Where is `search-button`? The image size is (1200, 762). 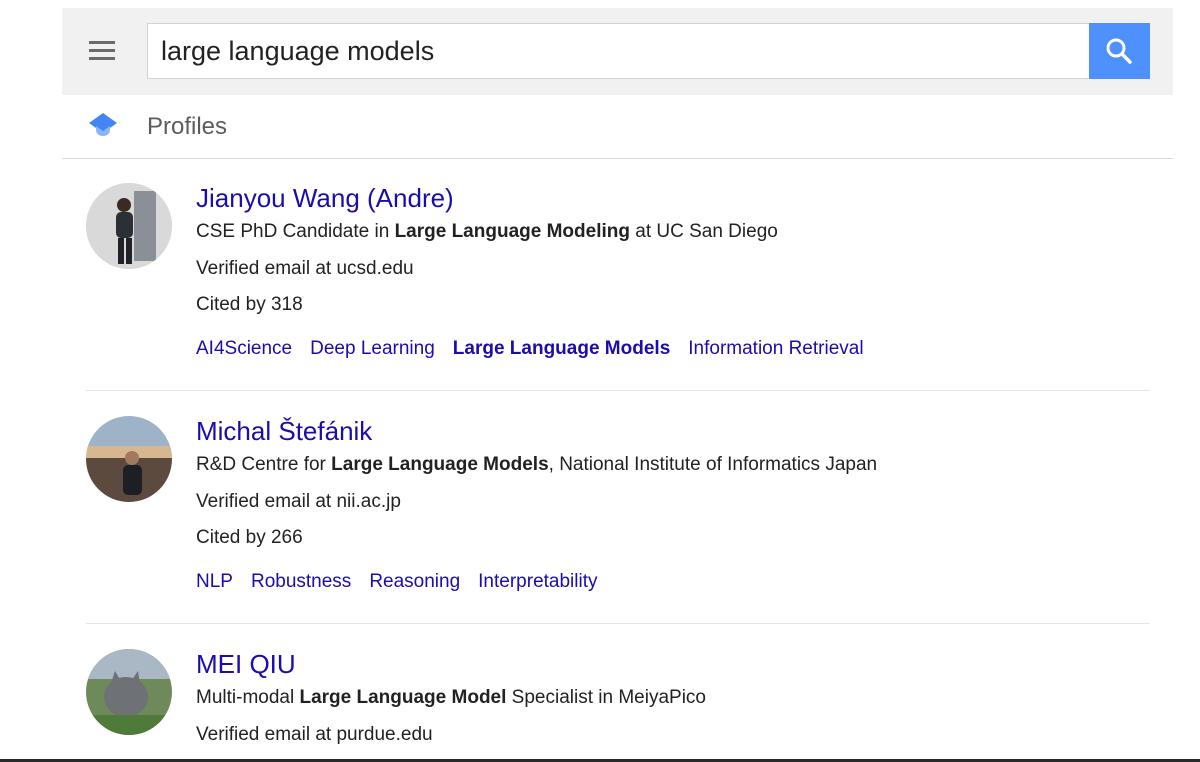 search-button is located at coordinates (1119, 51).